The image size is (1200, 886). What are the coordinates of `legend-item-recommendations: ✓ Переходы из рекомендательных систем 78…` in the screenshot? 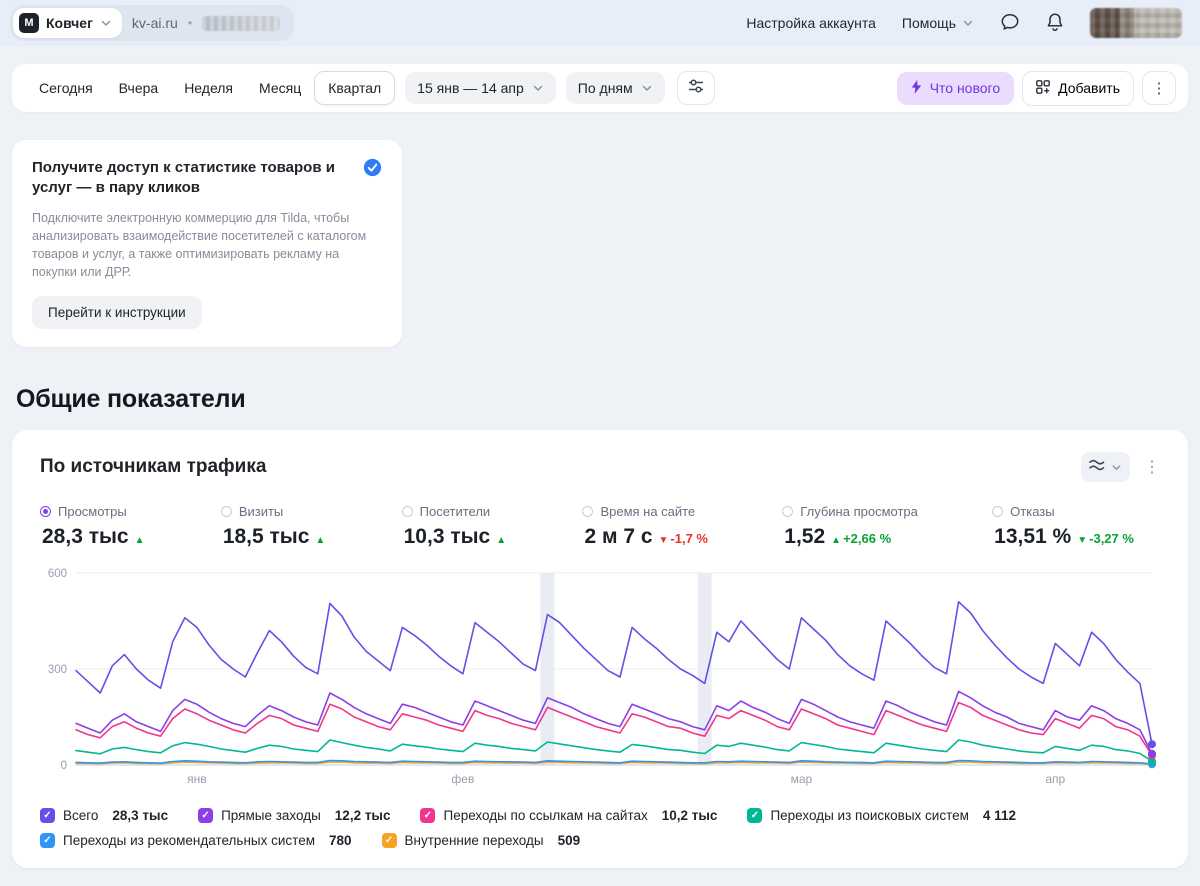 It's located at (196, 840).